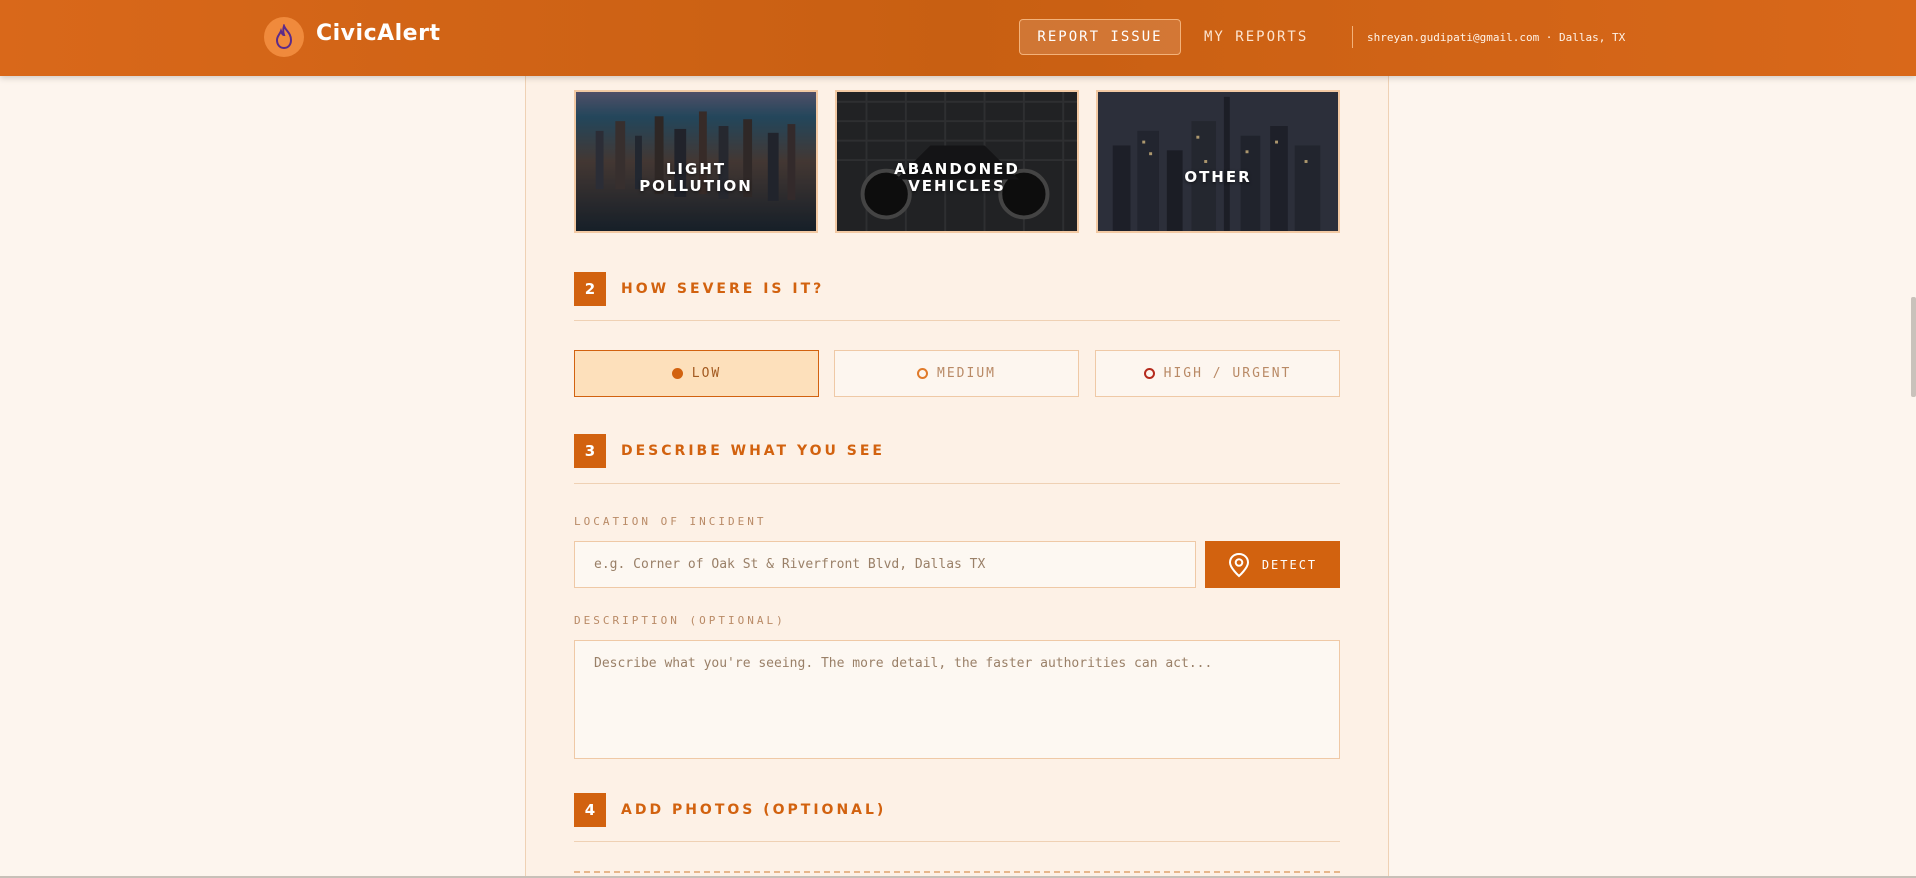 This screenshot has height=878, width=1916. What do you see at coordinates (1256, 37) in the screenshot?
I see `nav-my-reports-link: MY REPORTS` at bounding box center [1256, 37].